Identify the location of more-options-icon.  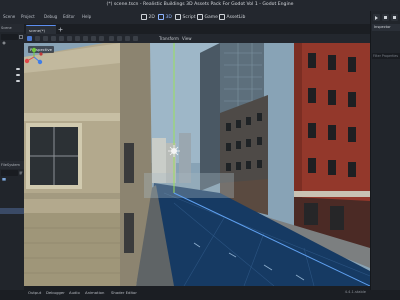
(135, 38).